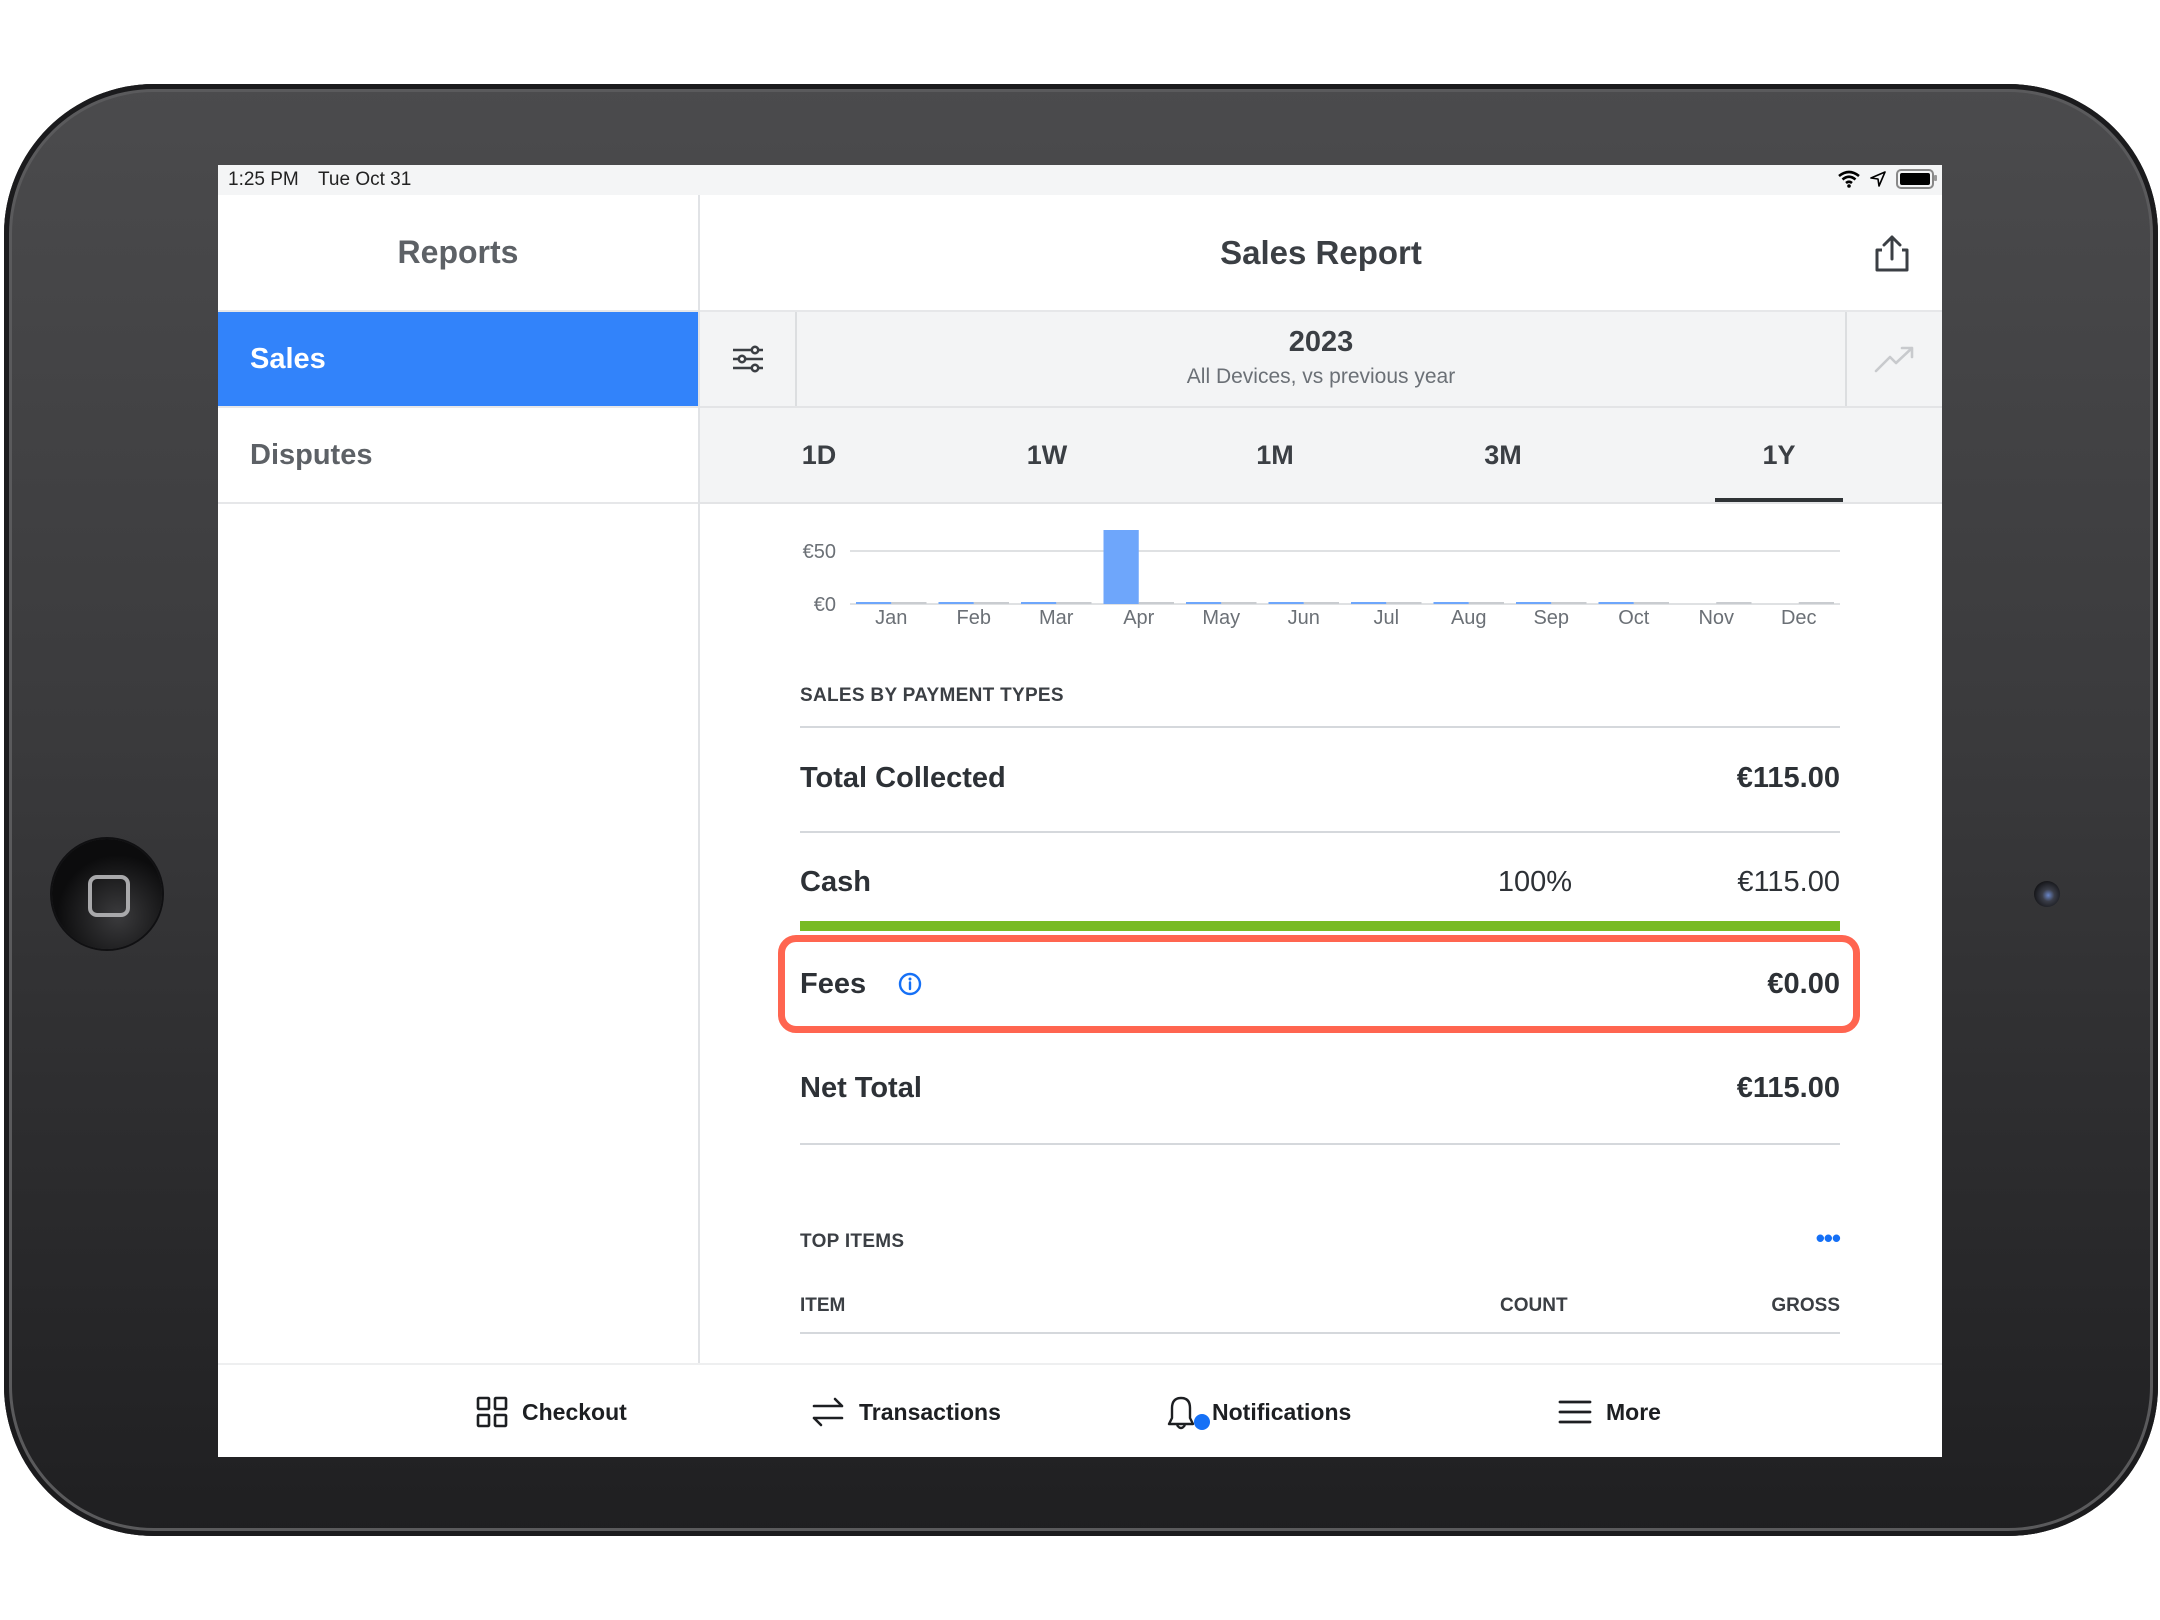 This screenshot has width=2160, height=1620. What do you see at coordinates (1534, 881) in the screenshot?
I see `cash-percent: 100%` at bounding box center [1534, 881].